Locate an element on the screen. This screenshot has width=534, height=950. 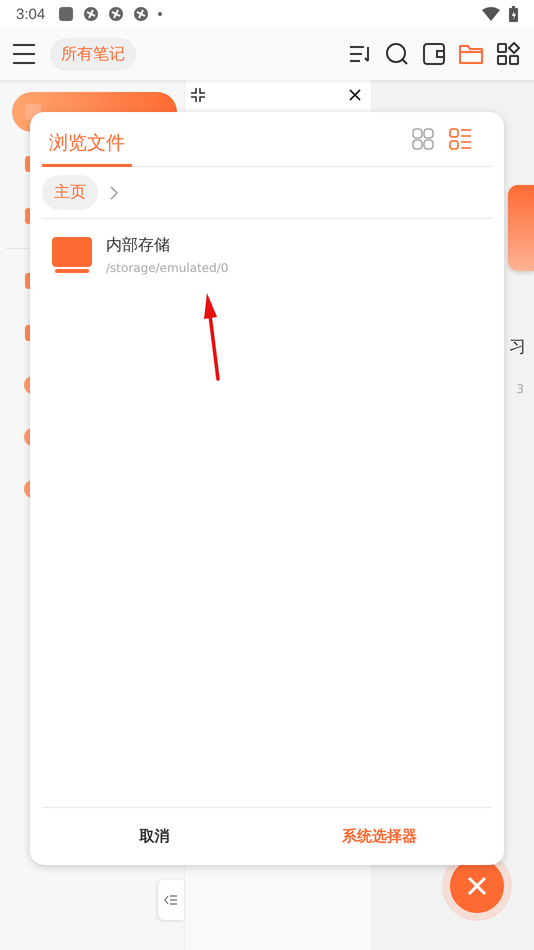
dot-icon is located at coordinates (160, 14).